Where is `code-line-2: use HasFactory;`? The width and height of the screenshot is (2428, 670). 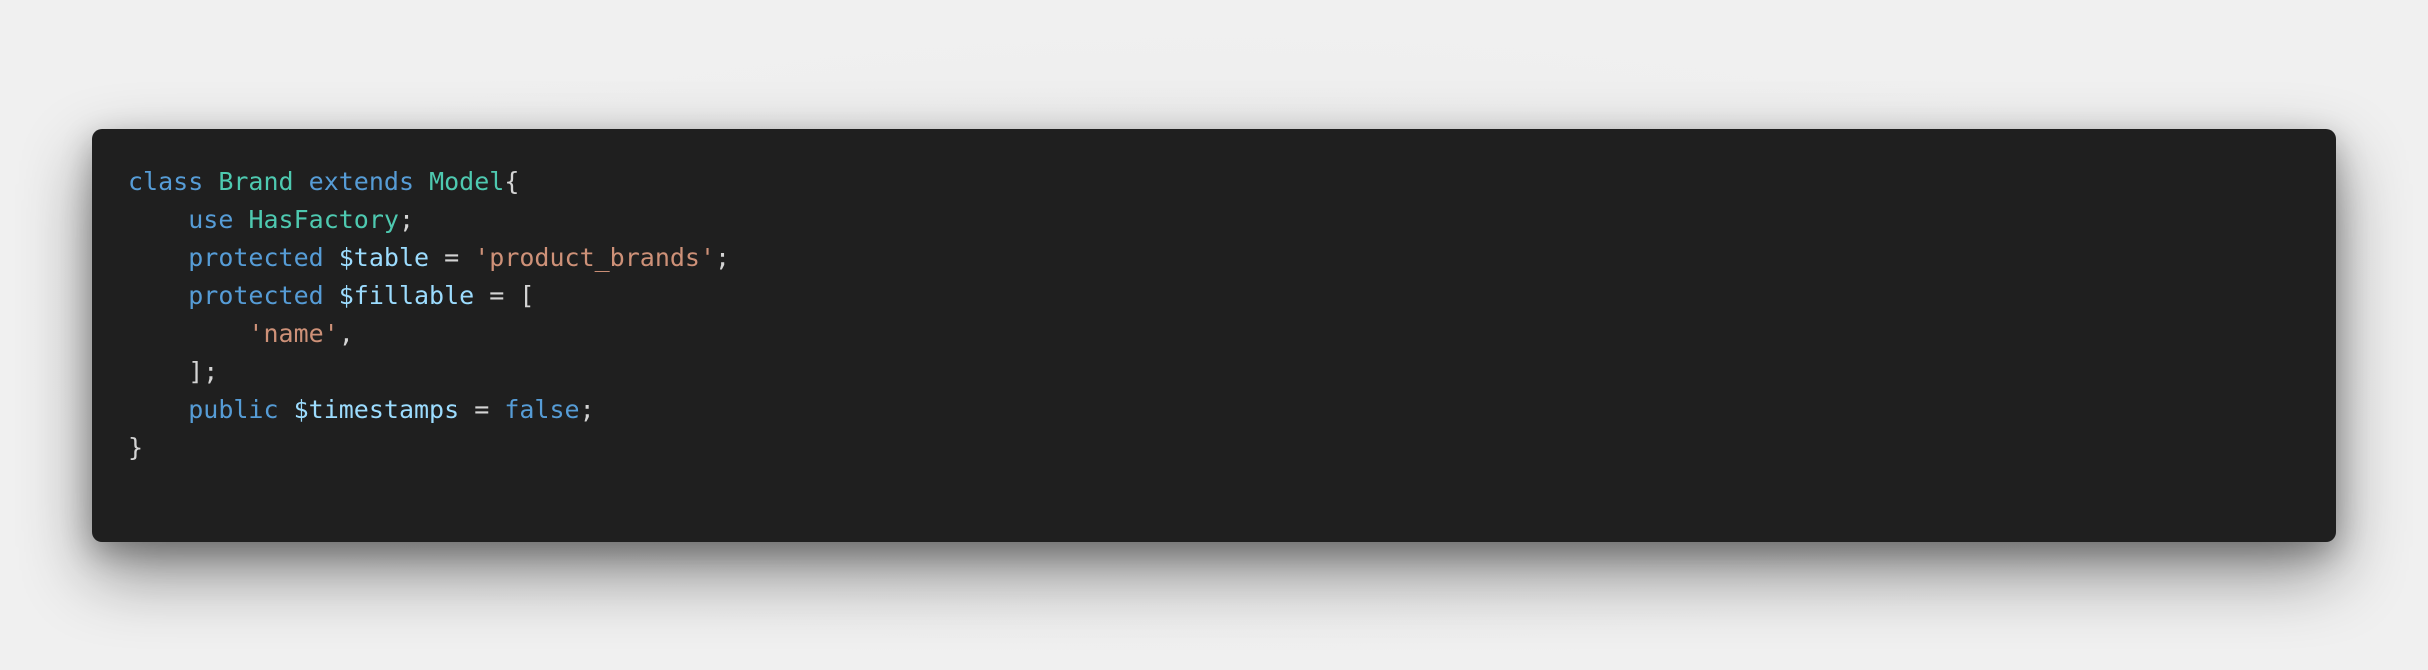
code-line-2: use HasFactory; is located at coordinates (1214, 220).